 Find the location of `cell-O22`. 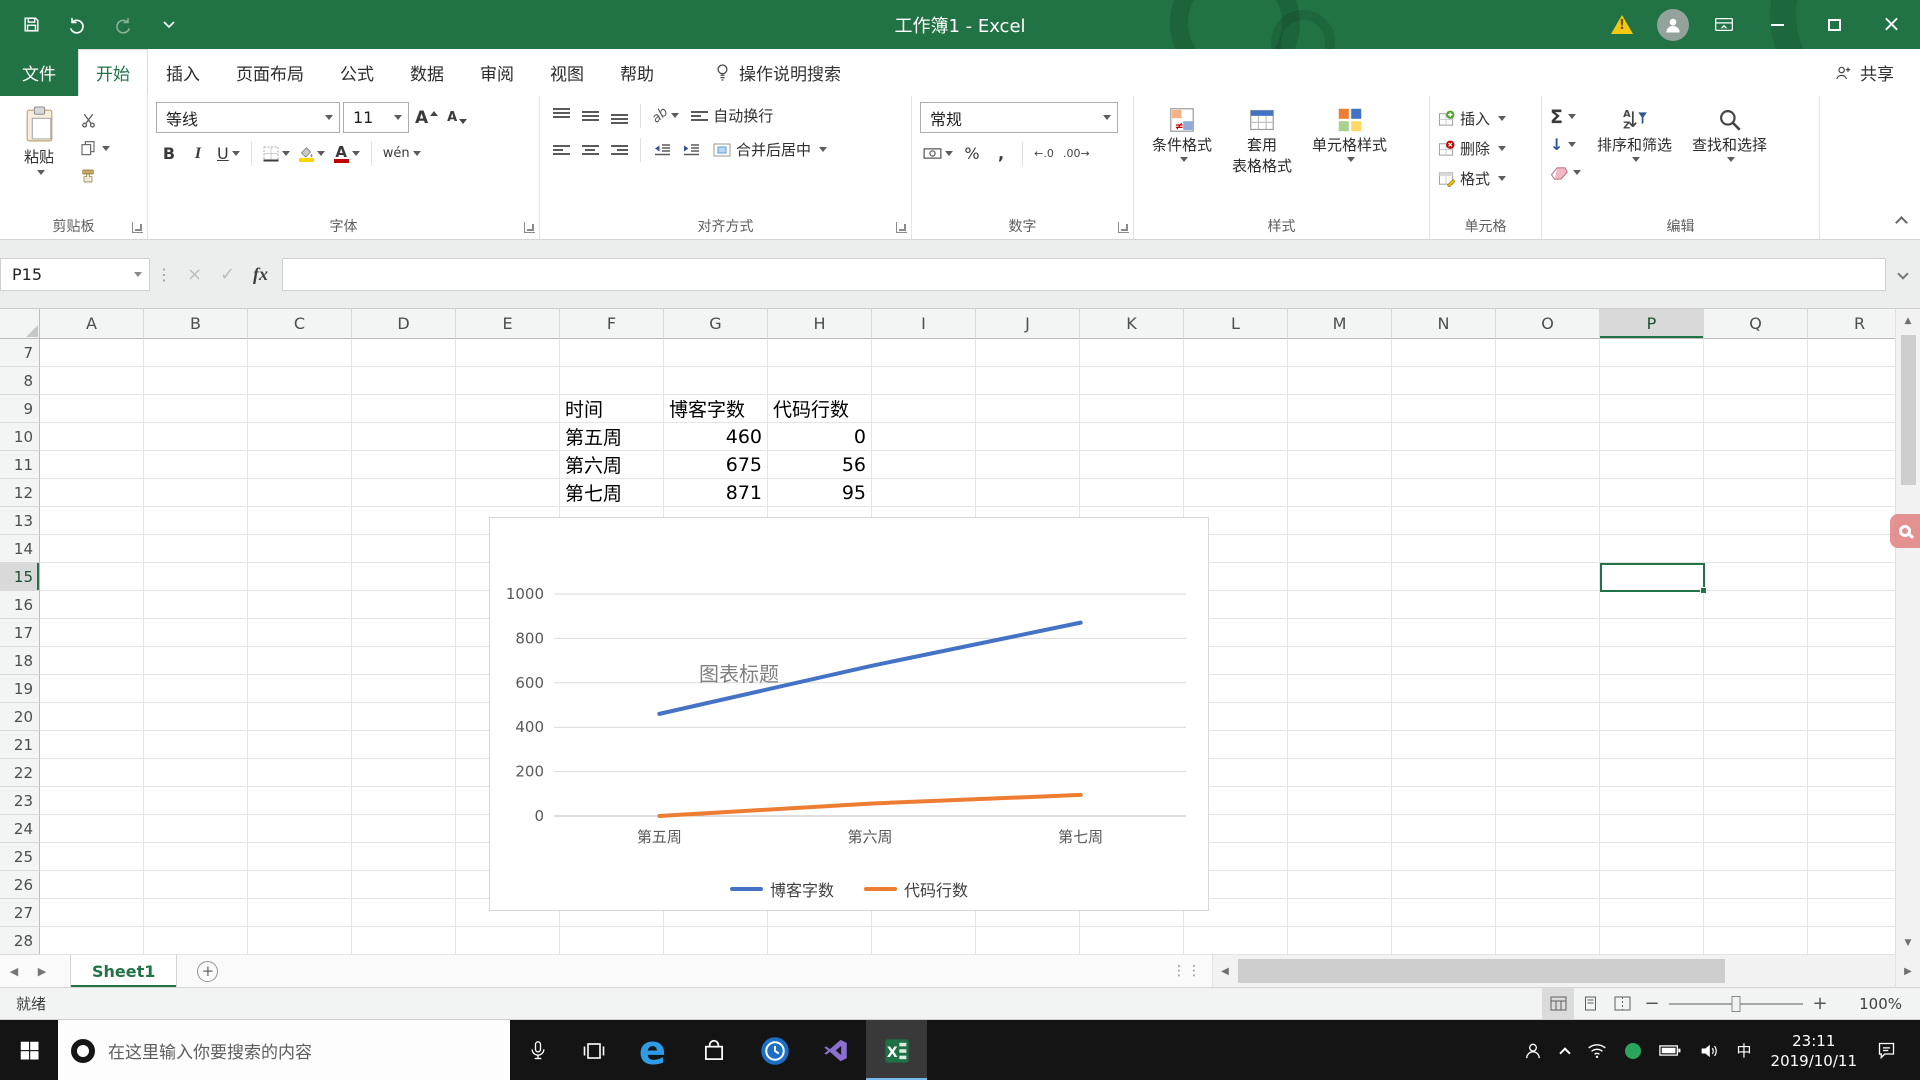

cell-O22 is located at coordinates (1548, 773).